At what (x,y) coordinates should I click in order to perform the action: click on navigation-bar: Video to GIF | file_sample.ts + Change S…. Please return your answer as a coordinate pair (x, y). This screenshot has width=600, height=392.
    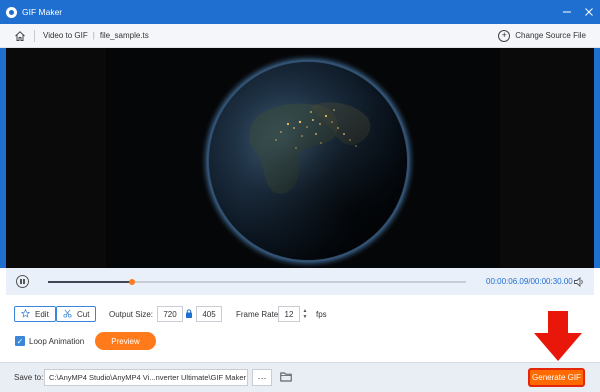
    Looking at the image, I should click on (300, 36).